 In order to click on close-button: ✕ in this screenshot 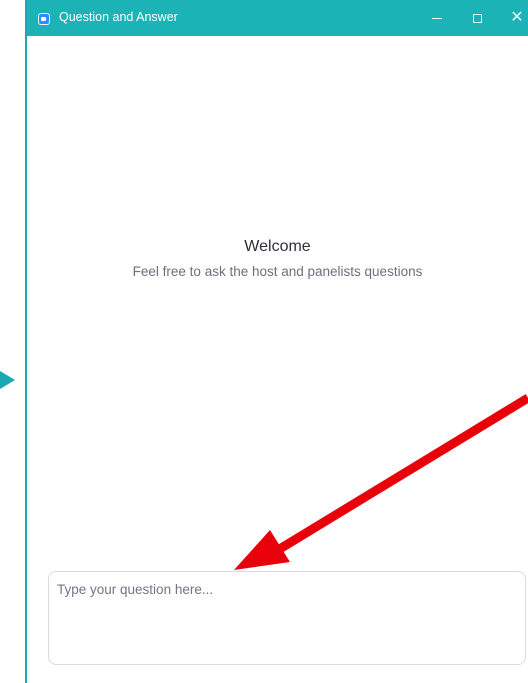, I will do `click(513, 18)`.